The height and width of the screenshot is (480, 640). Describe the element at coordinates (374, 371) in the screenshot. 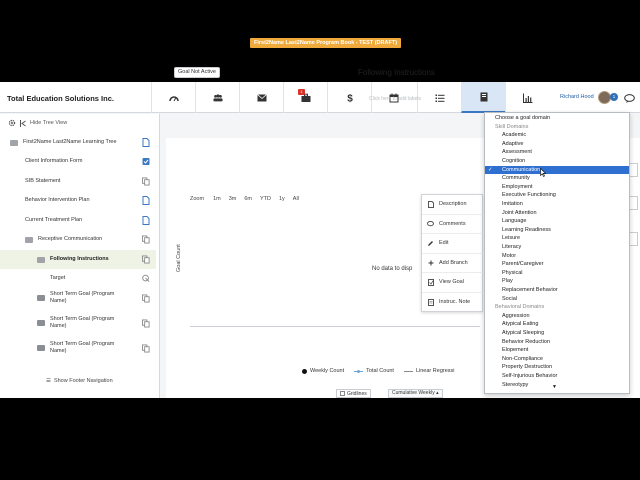

I see `legend-total-count: Total Count` at that location.